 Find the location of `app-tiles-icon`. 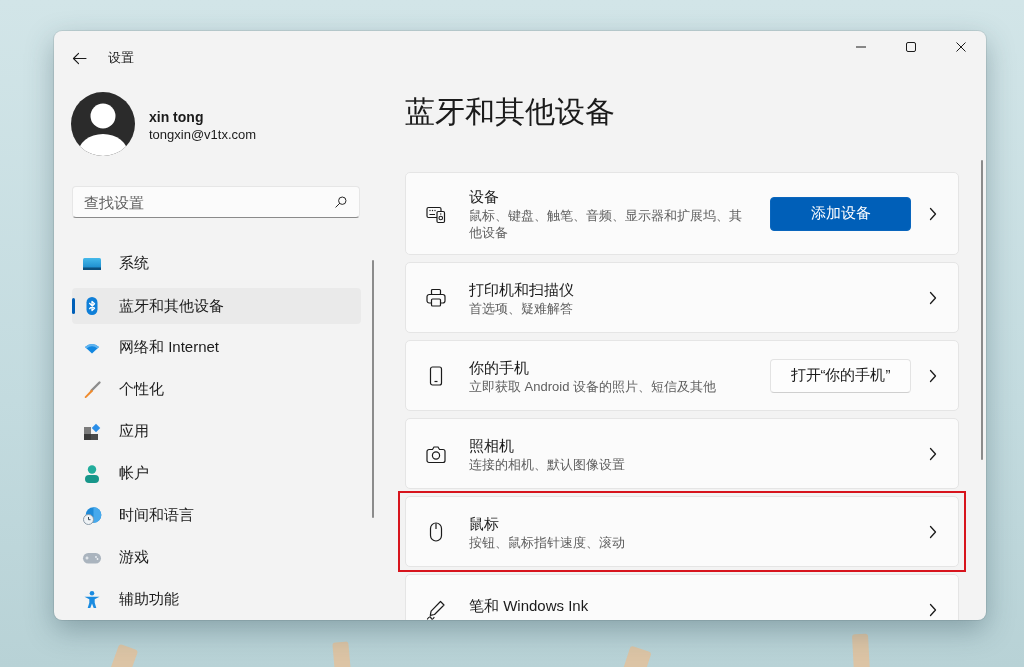

app-tiles-icon is located at coordinates (92, 431).